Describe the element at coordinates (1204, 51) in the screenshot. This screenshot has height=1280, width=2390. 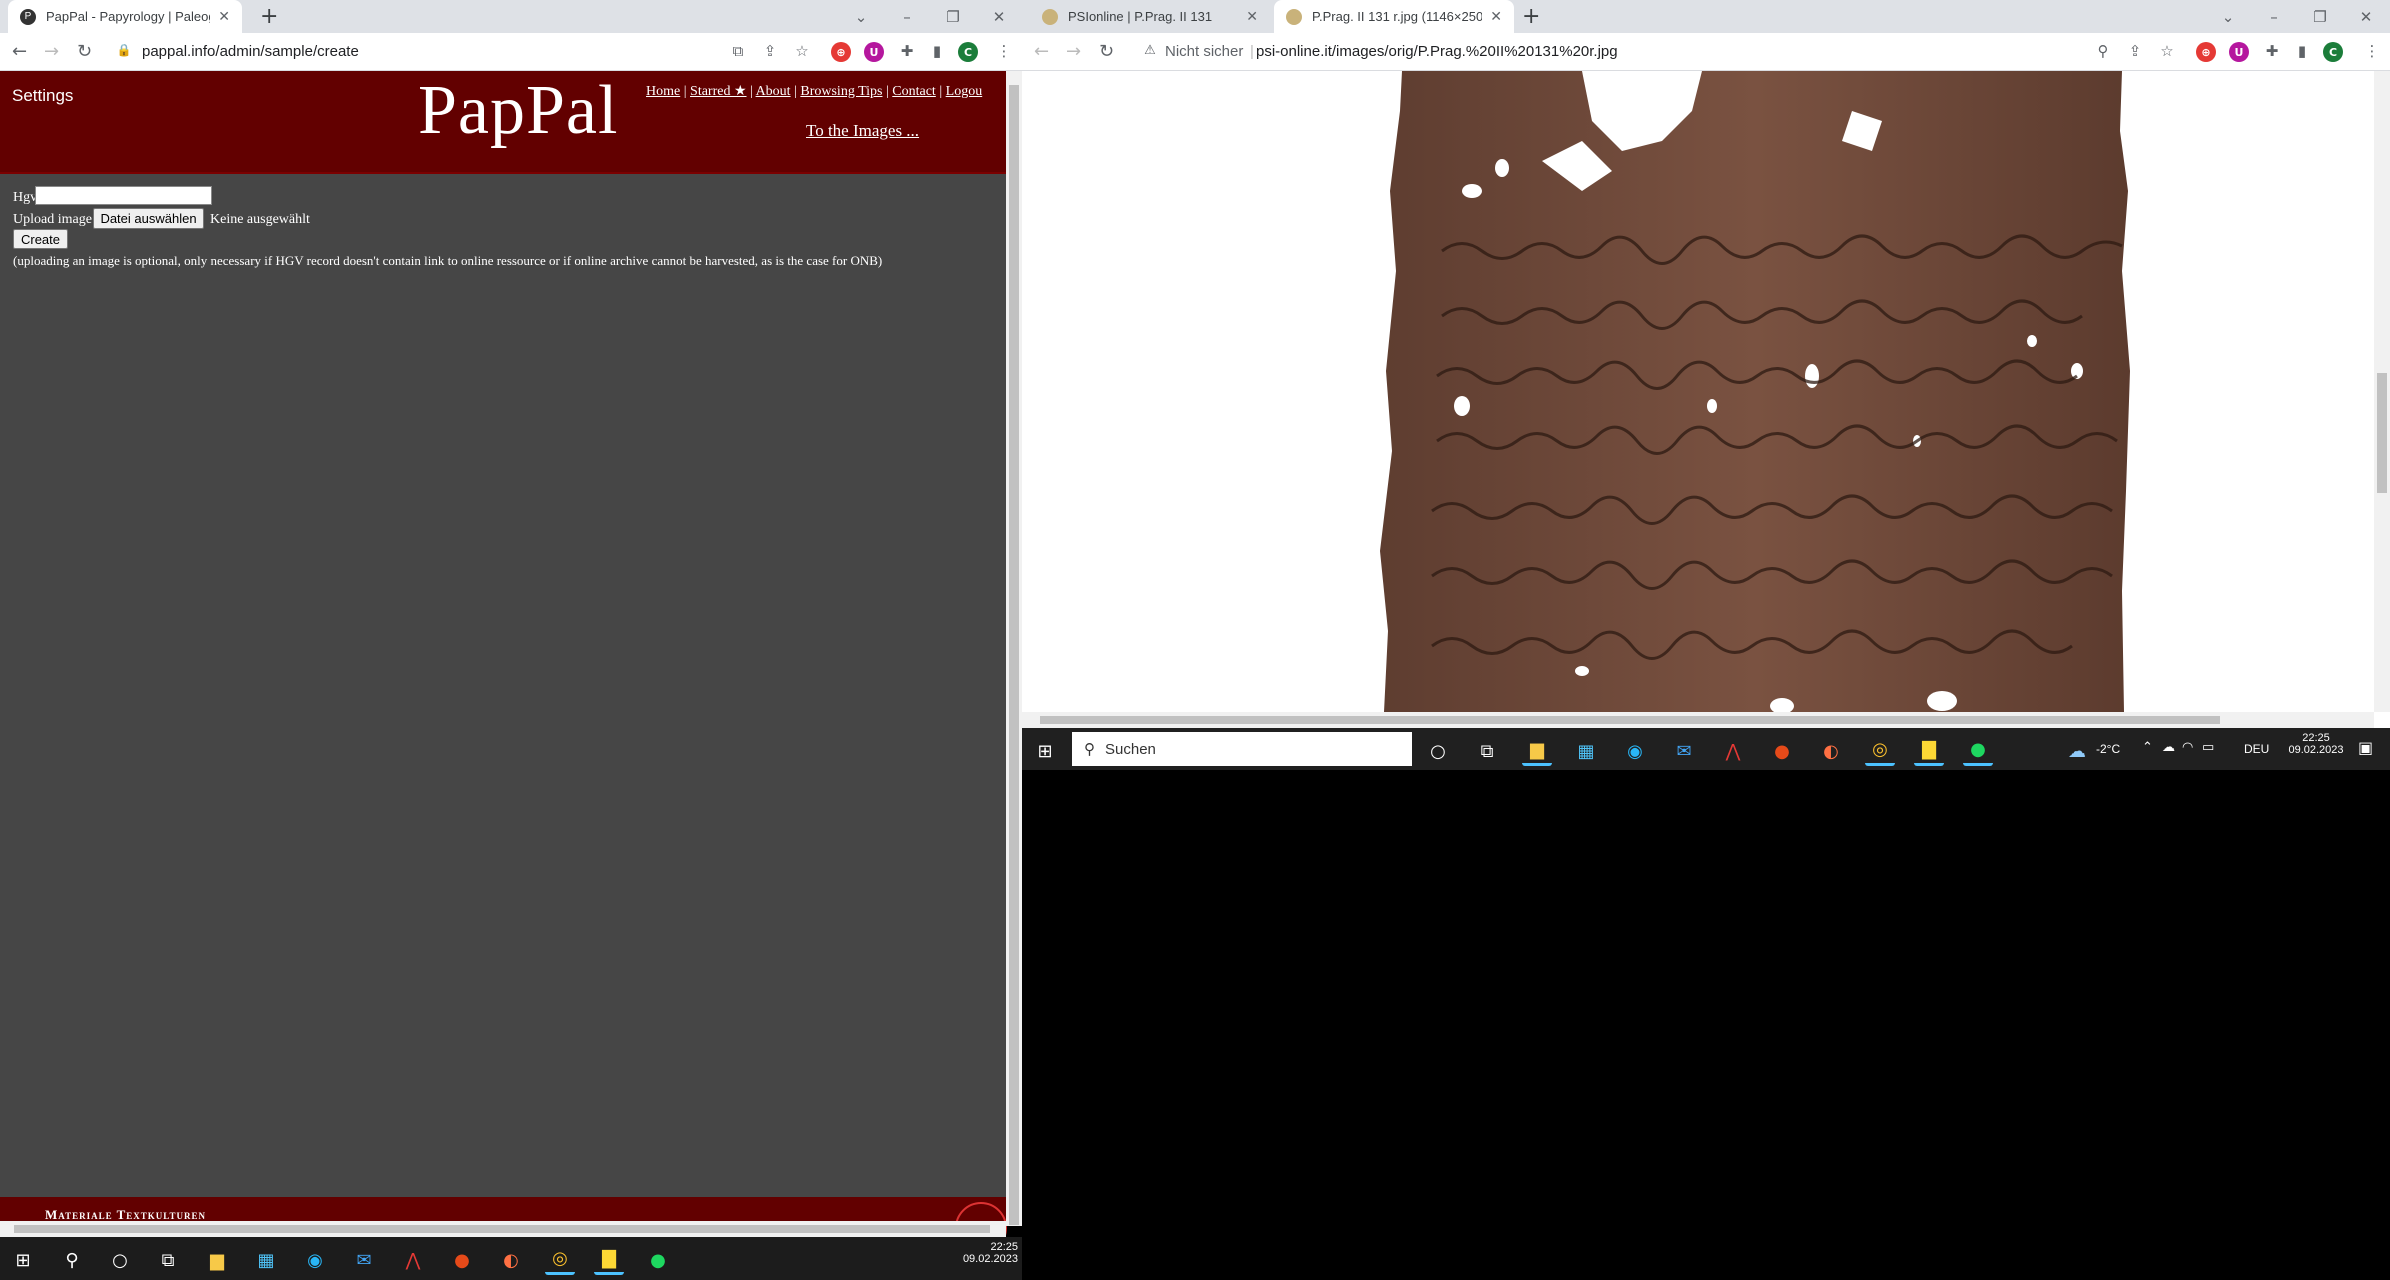
I see `security-label: Nicht sicher` at that location.